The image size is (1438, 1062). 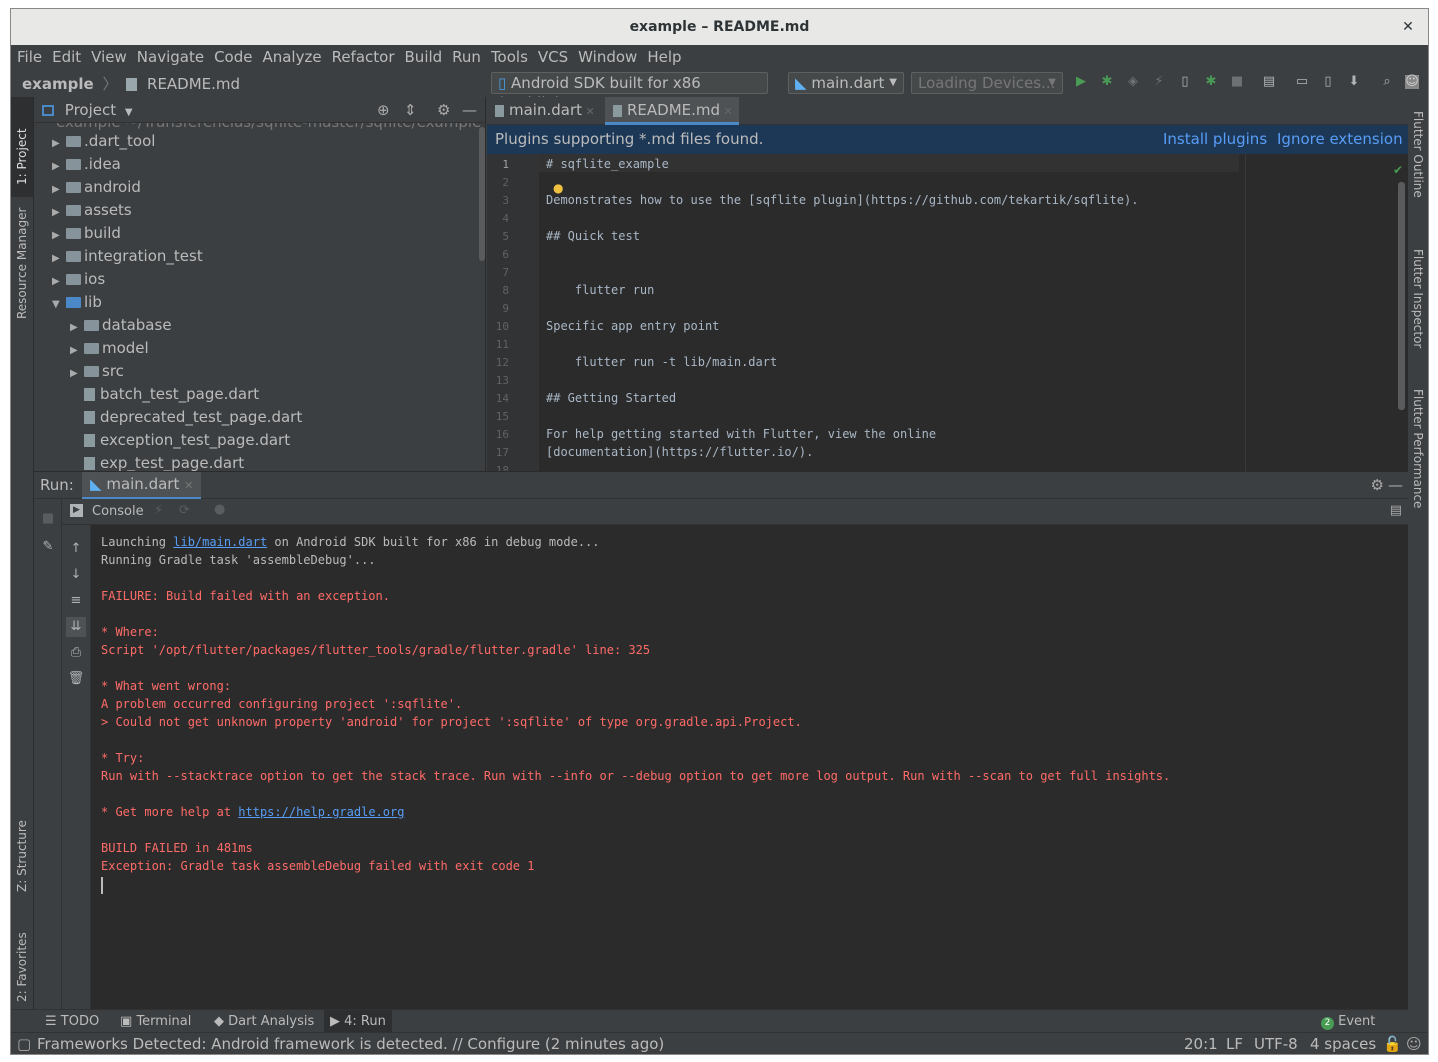 I want to click on tree-item: ▶ model, so click(x=109, y=348).